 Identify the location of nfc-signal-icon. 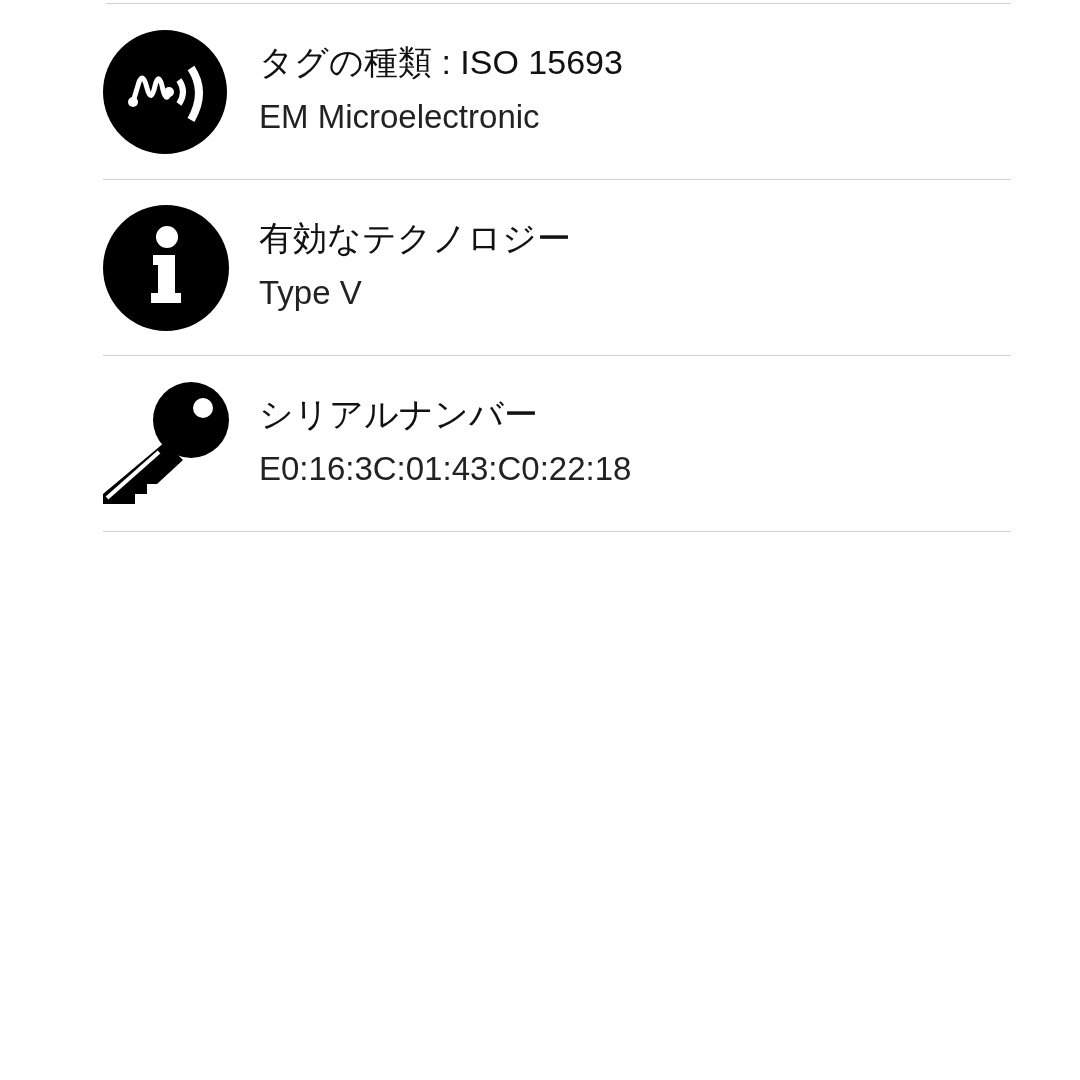
(165, 91).